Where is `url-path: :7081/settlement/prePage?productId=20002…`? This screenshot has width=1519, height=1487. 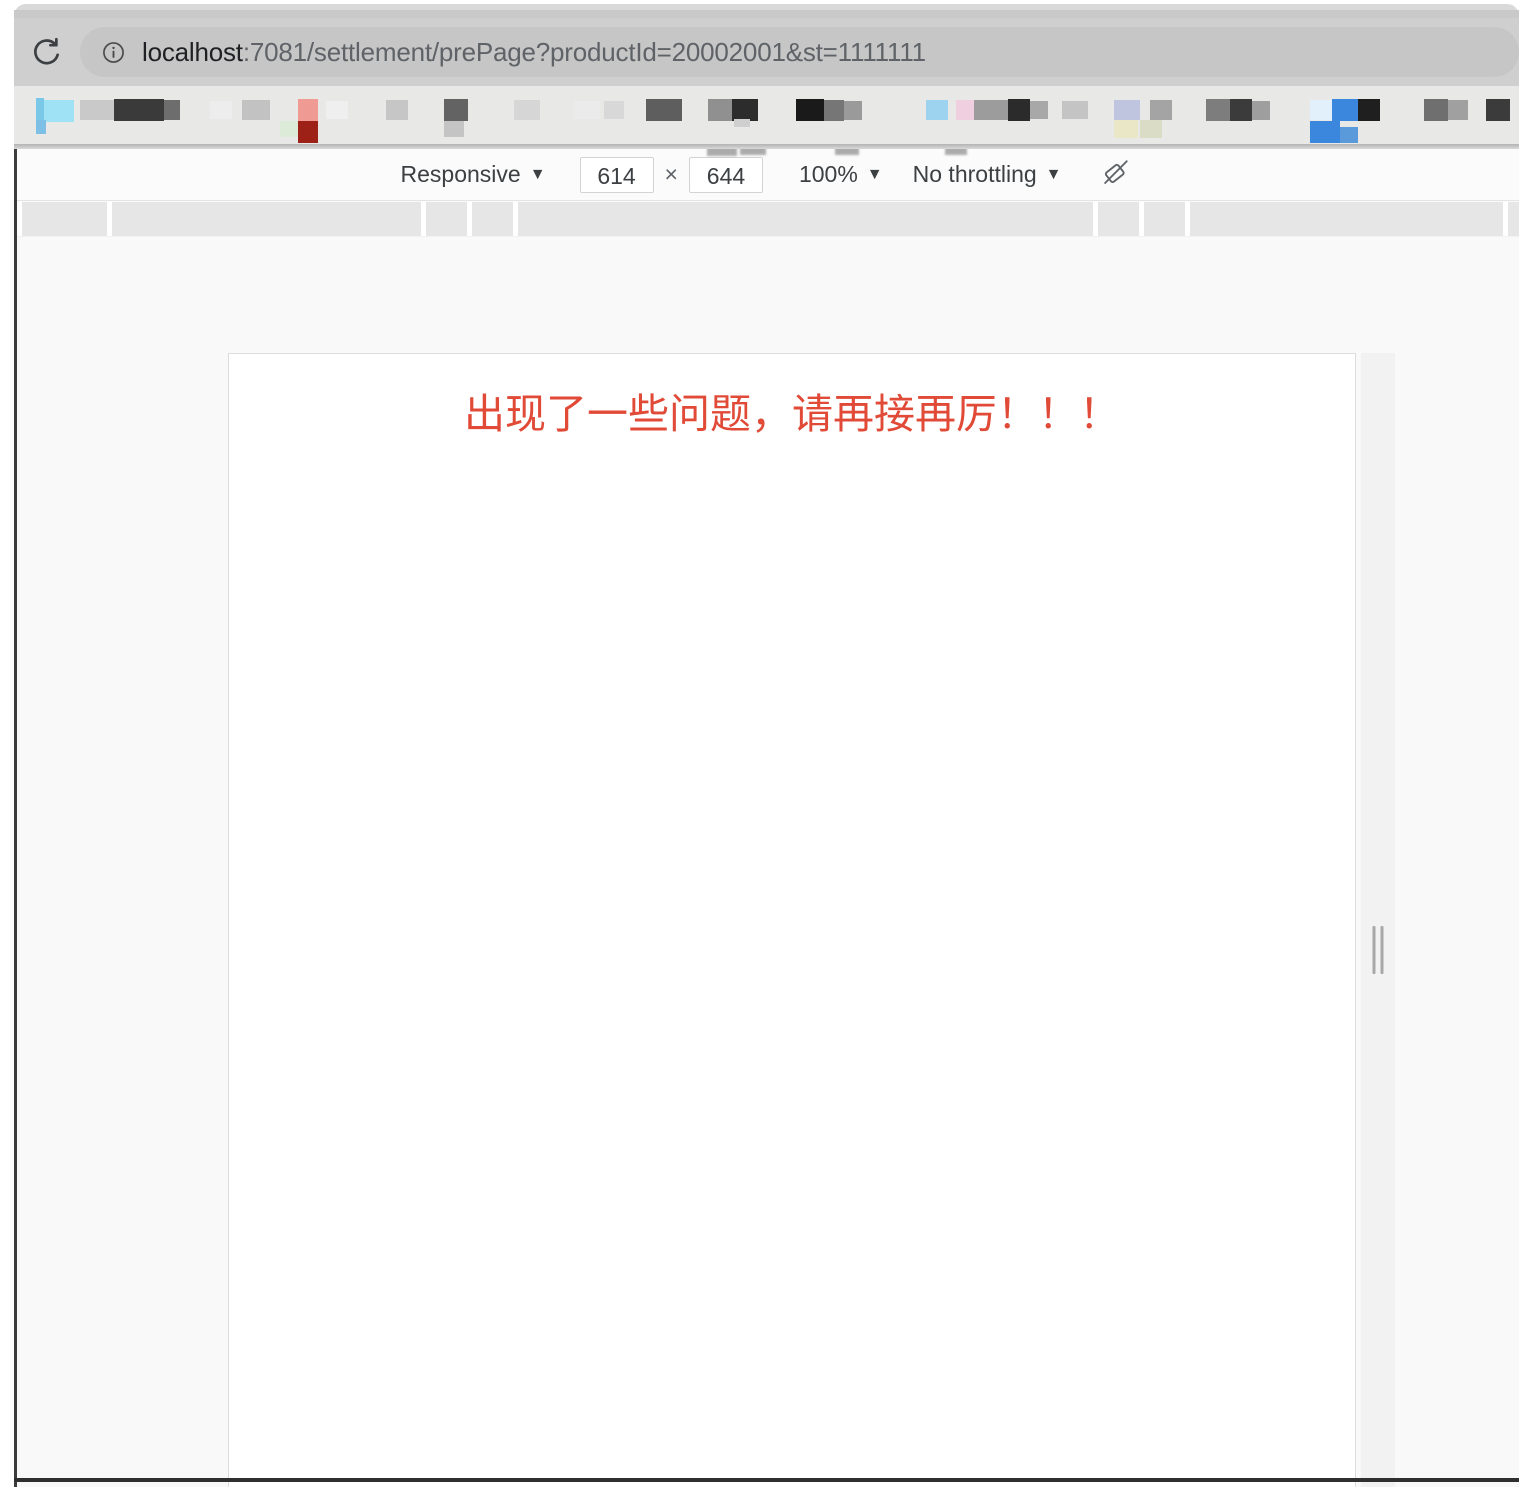
url-path: :7081/settlement/prePage?productId=20002… is located at coordinates (584, 51).